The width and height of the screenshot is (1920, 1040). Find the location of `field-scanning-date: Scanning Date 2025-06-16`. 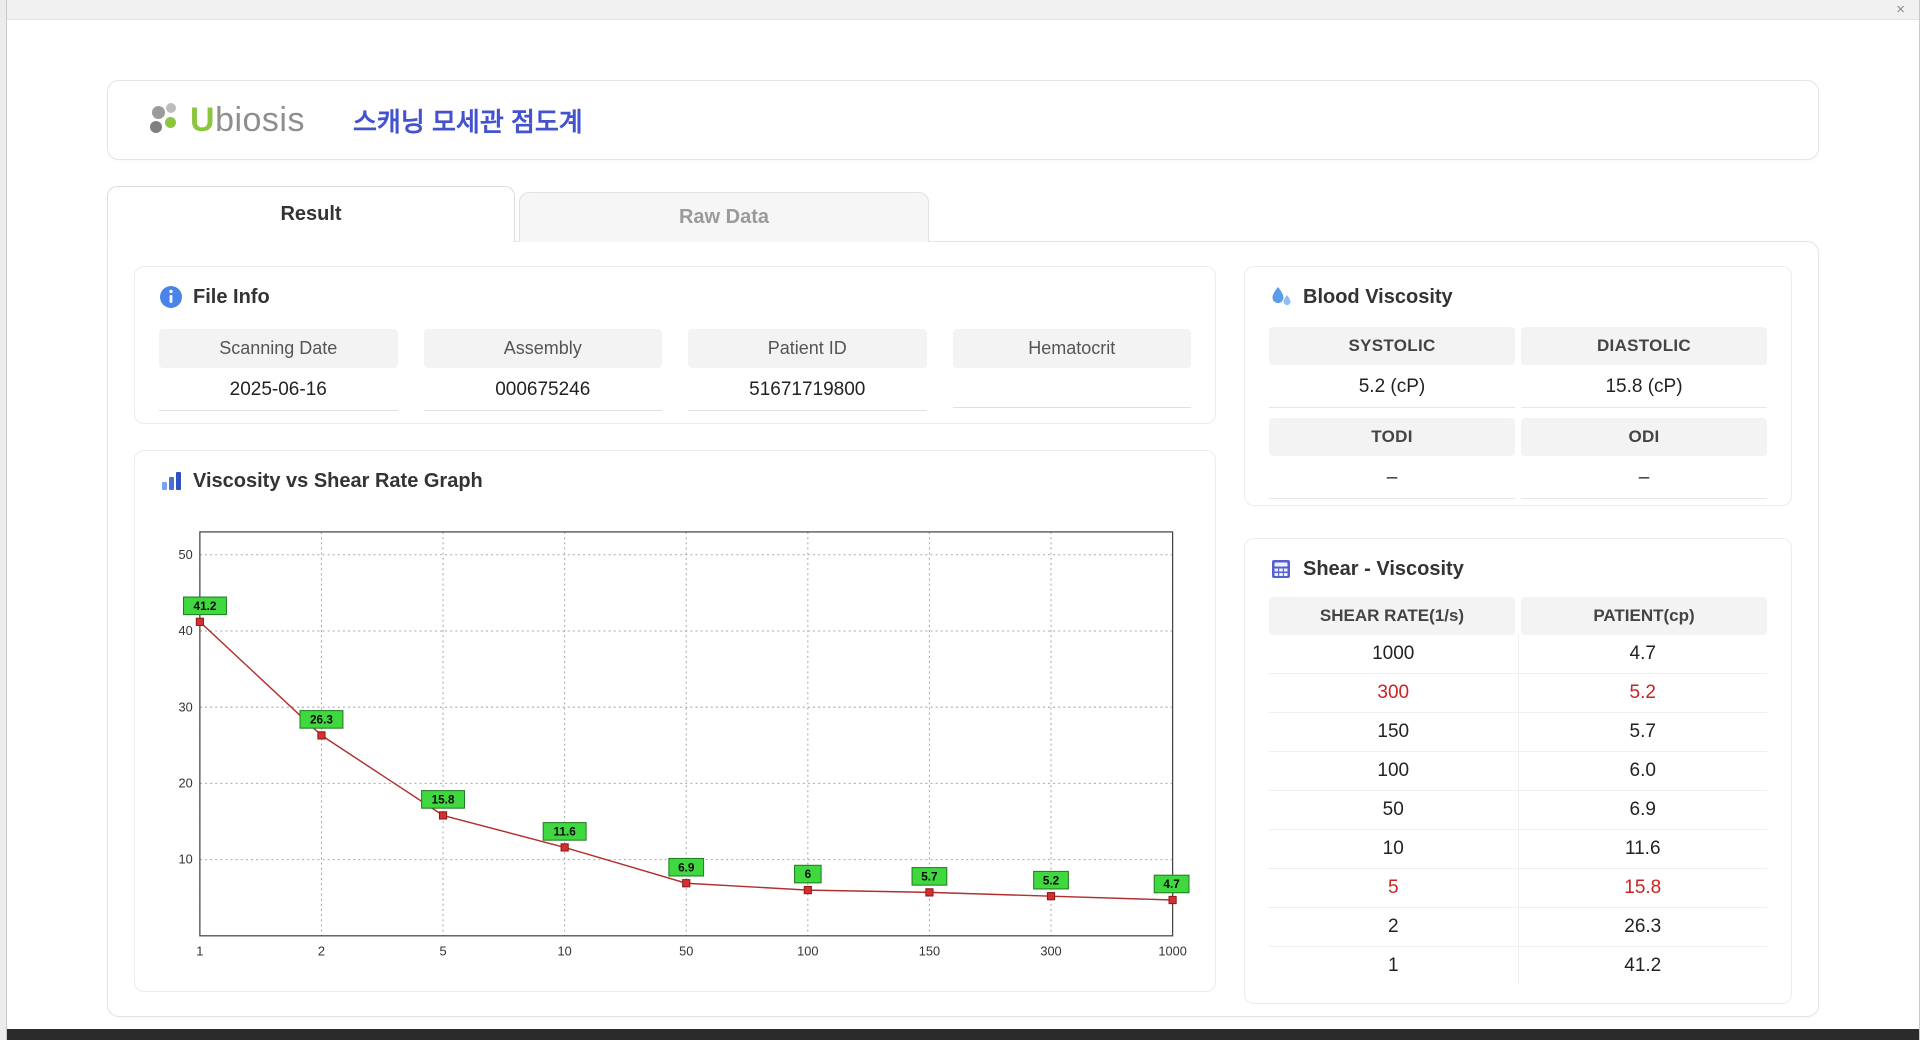

field-scanning-date: Scanning Date 2025-06-16 is located at coordinates (278, 370).